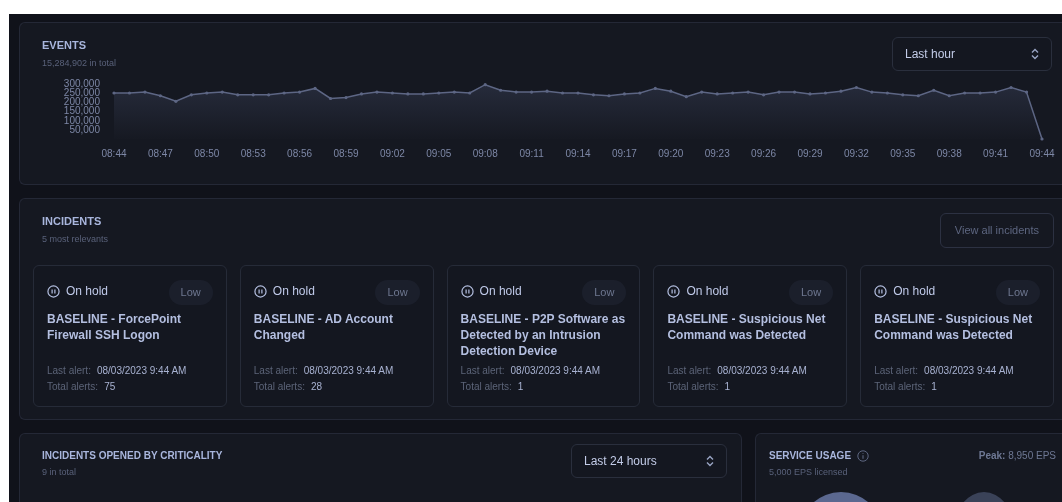 The image size is (1062, 502). I want to click on panel-title: INCIDENTS OPENED BY CRITICALITY, so click(132, 456).